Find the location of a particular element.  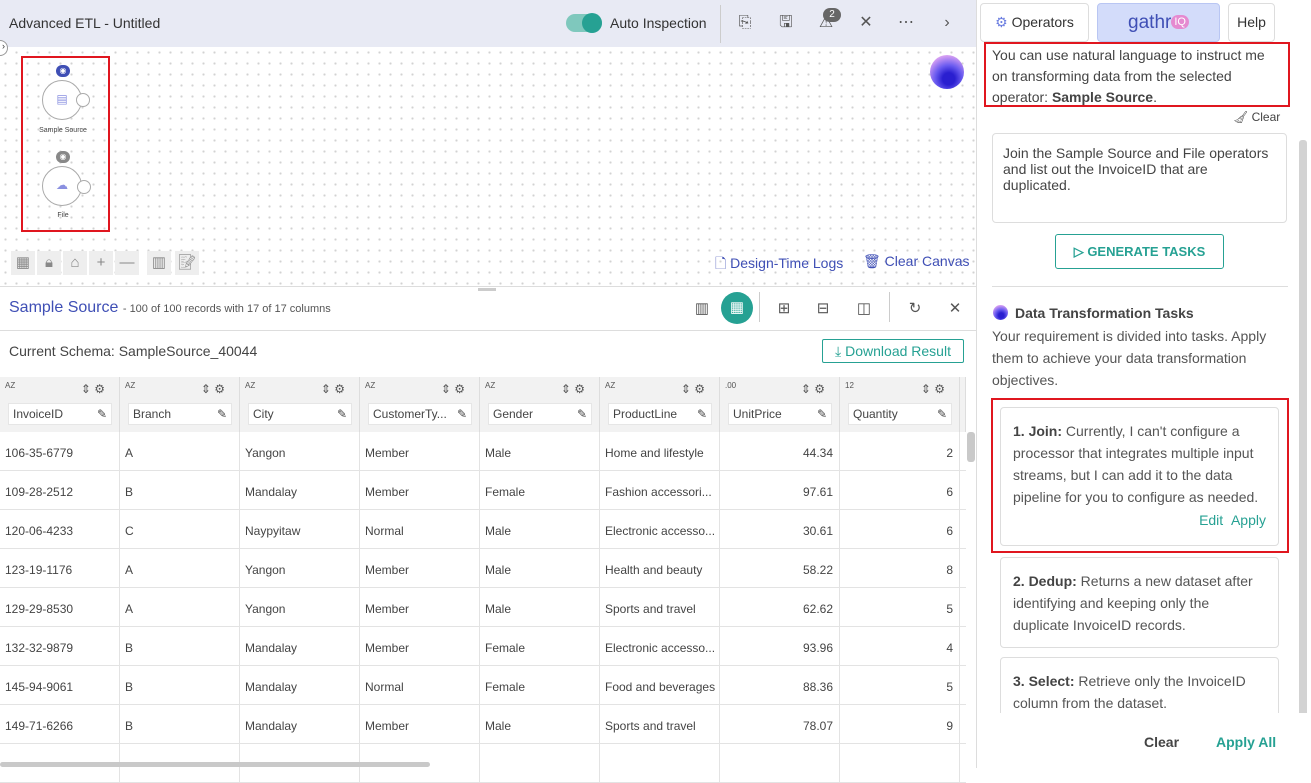

generate-label: GENERATE TASKS is located at coordinates (1146, 251).